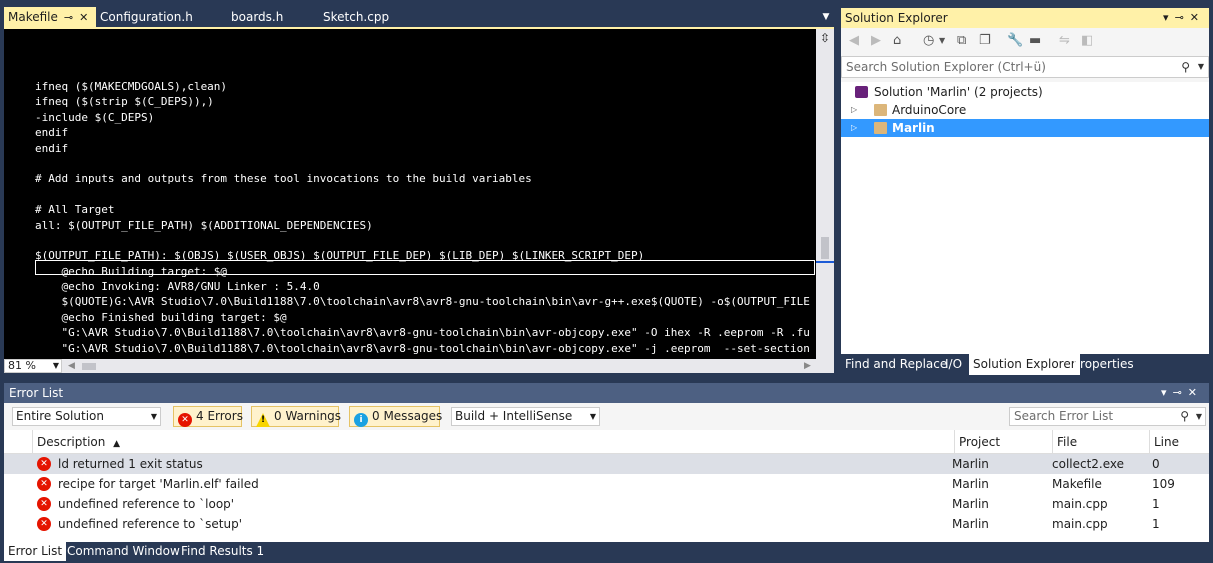 This screenshot has height=563, width=1213. Describe the element at coordinates (36, 393) in the screenshot. I see `panel-title: Error List` at that location.